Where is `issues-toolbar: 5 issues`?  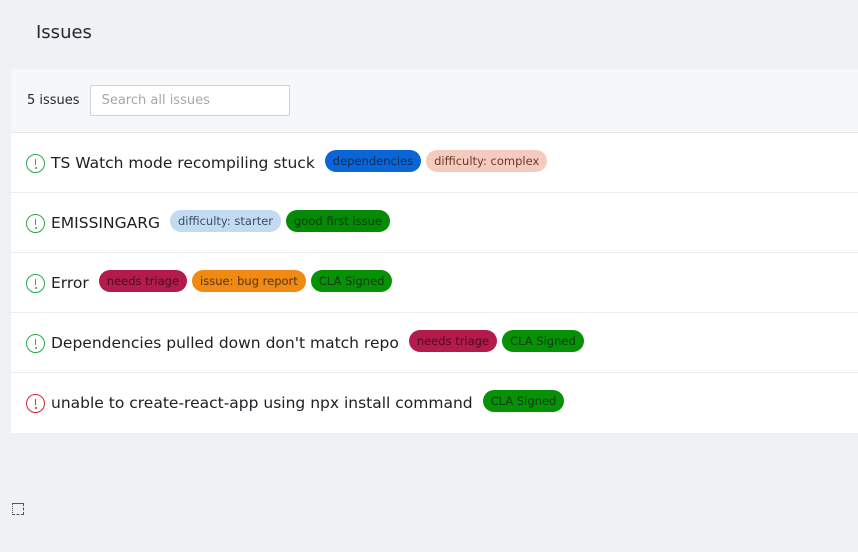 issues-toolbar: 5 issues is located at coordinates (434, 101).